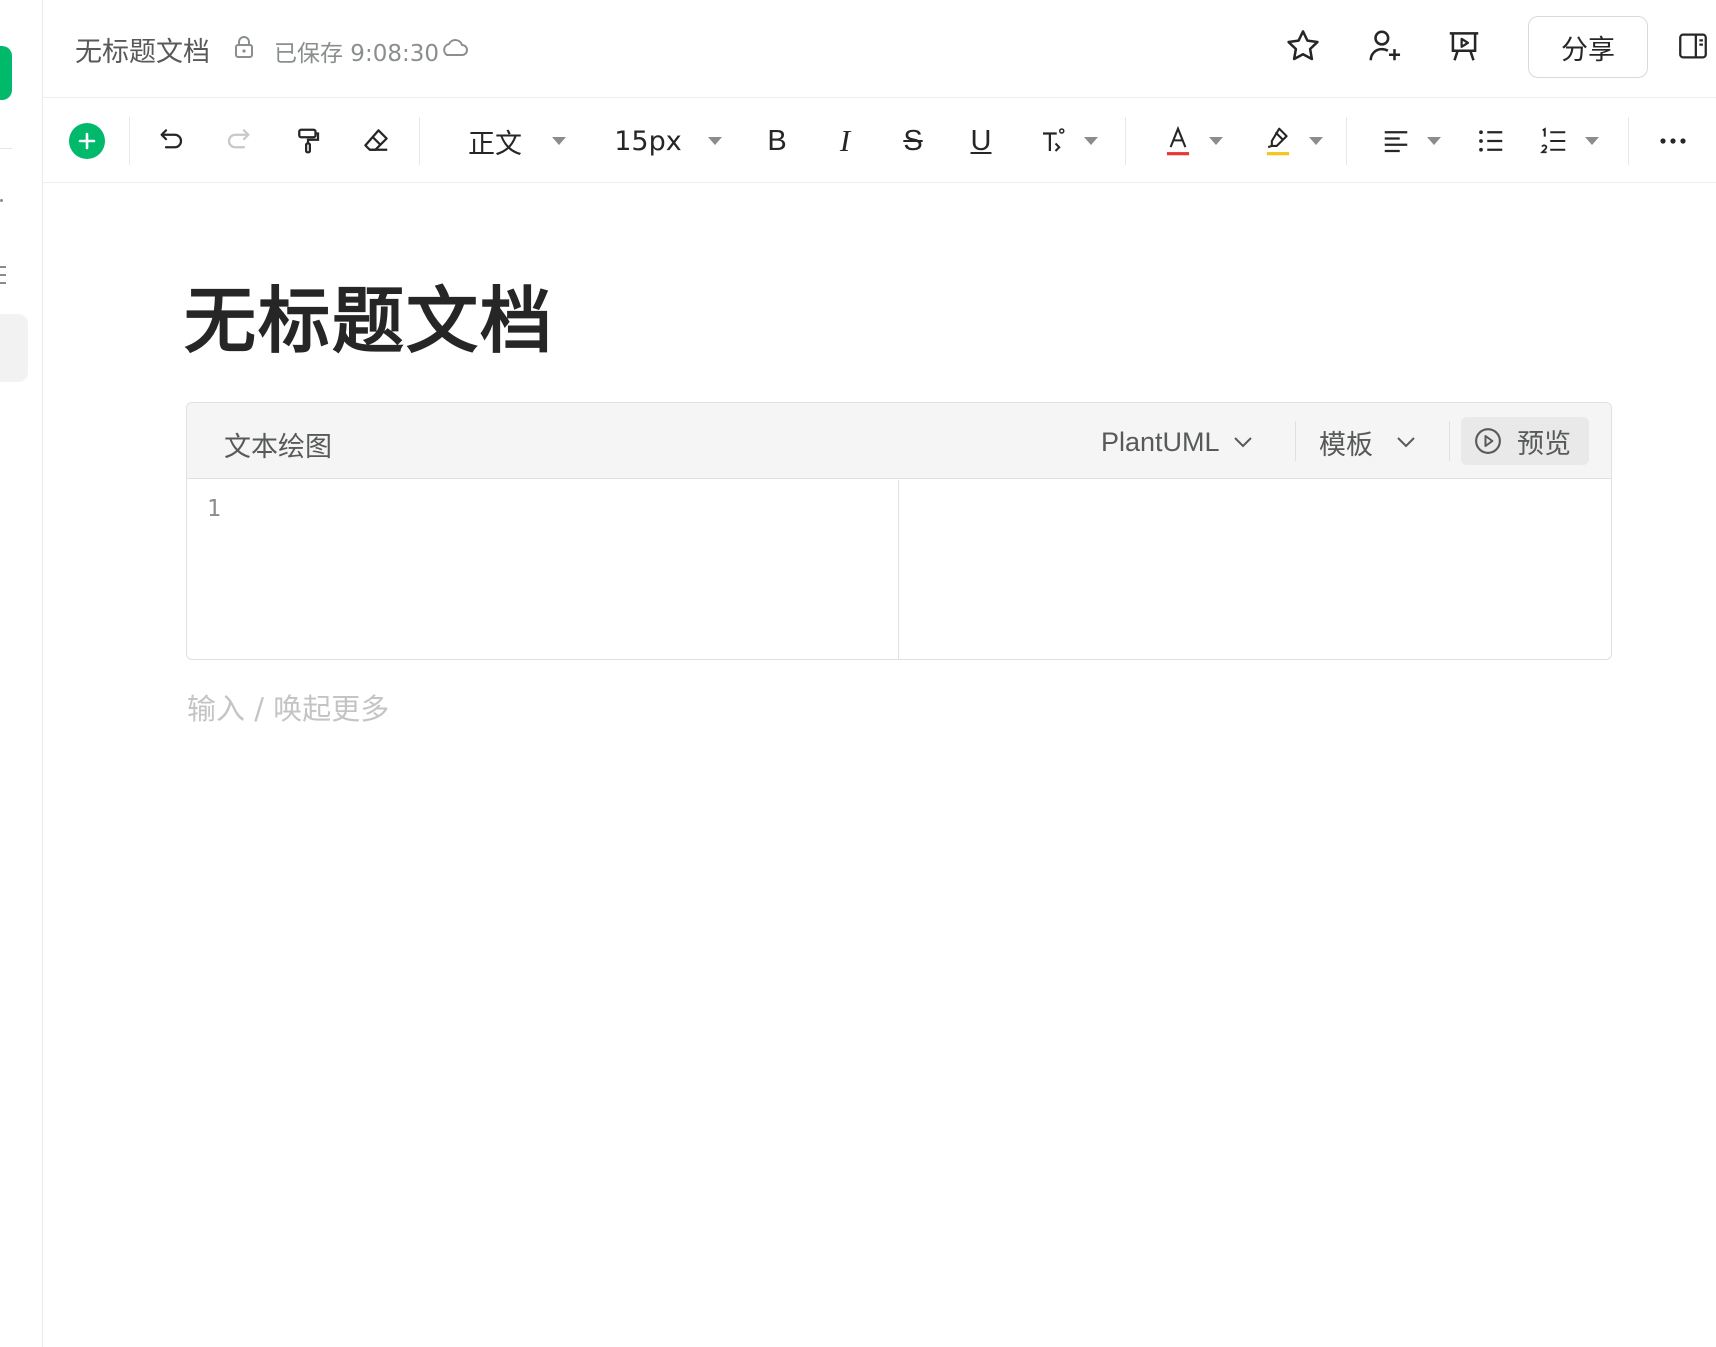 Image resolution: width=1716 pixels, height=1347 pixels. Describe the element at coordinates (1054, 140) in the screenshot. I see `text-style-icon` at that location.